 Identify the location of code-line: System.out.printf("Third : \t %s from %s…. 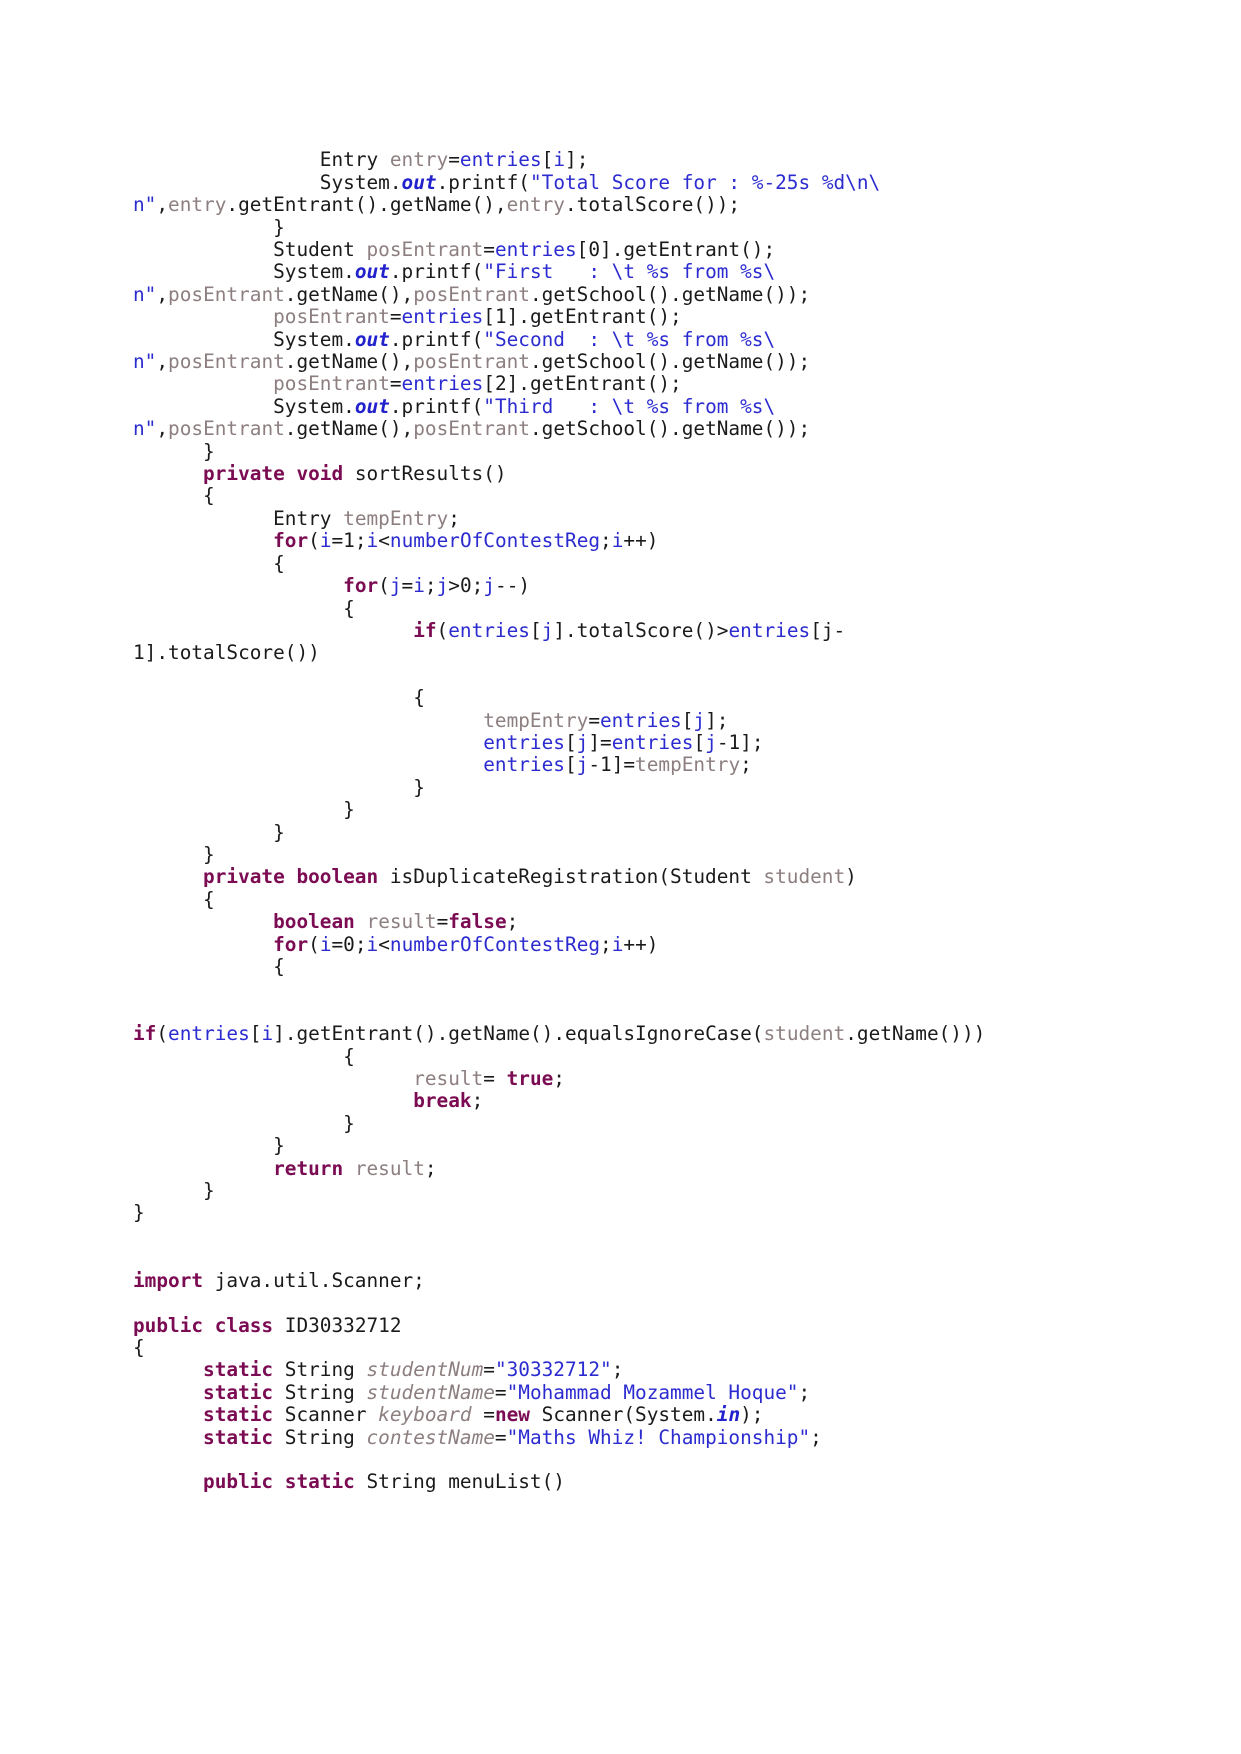
(633, 406).